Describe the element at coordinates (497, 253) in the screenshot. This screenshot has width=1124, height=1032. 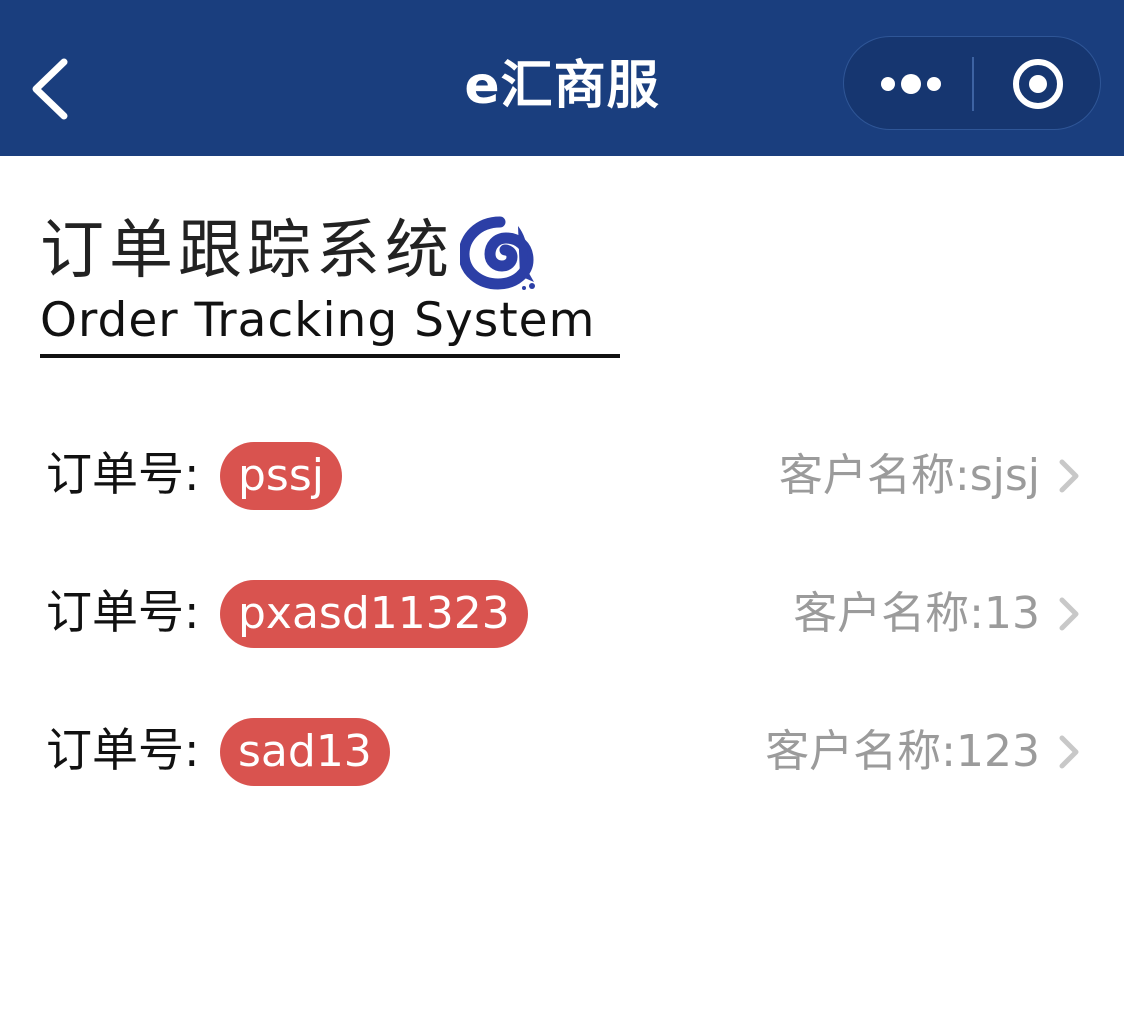
I see `swirl-logo-icon` at that location.